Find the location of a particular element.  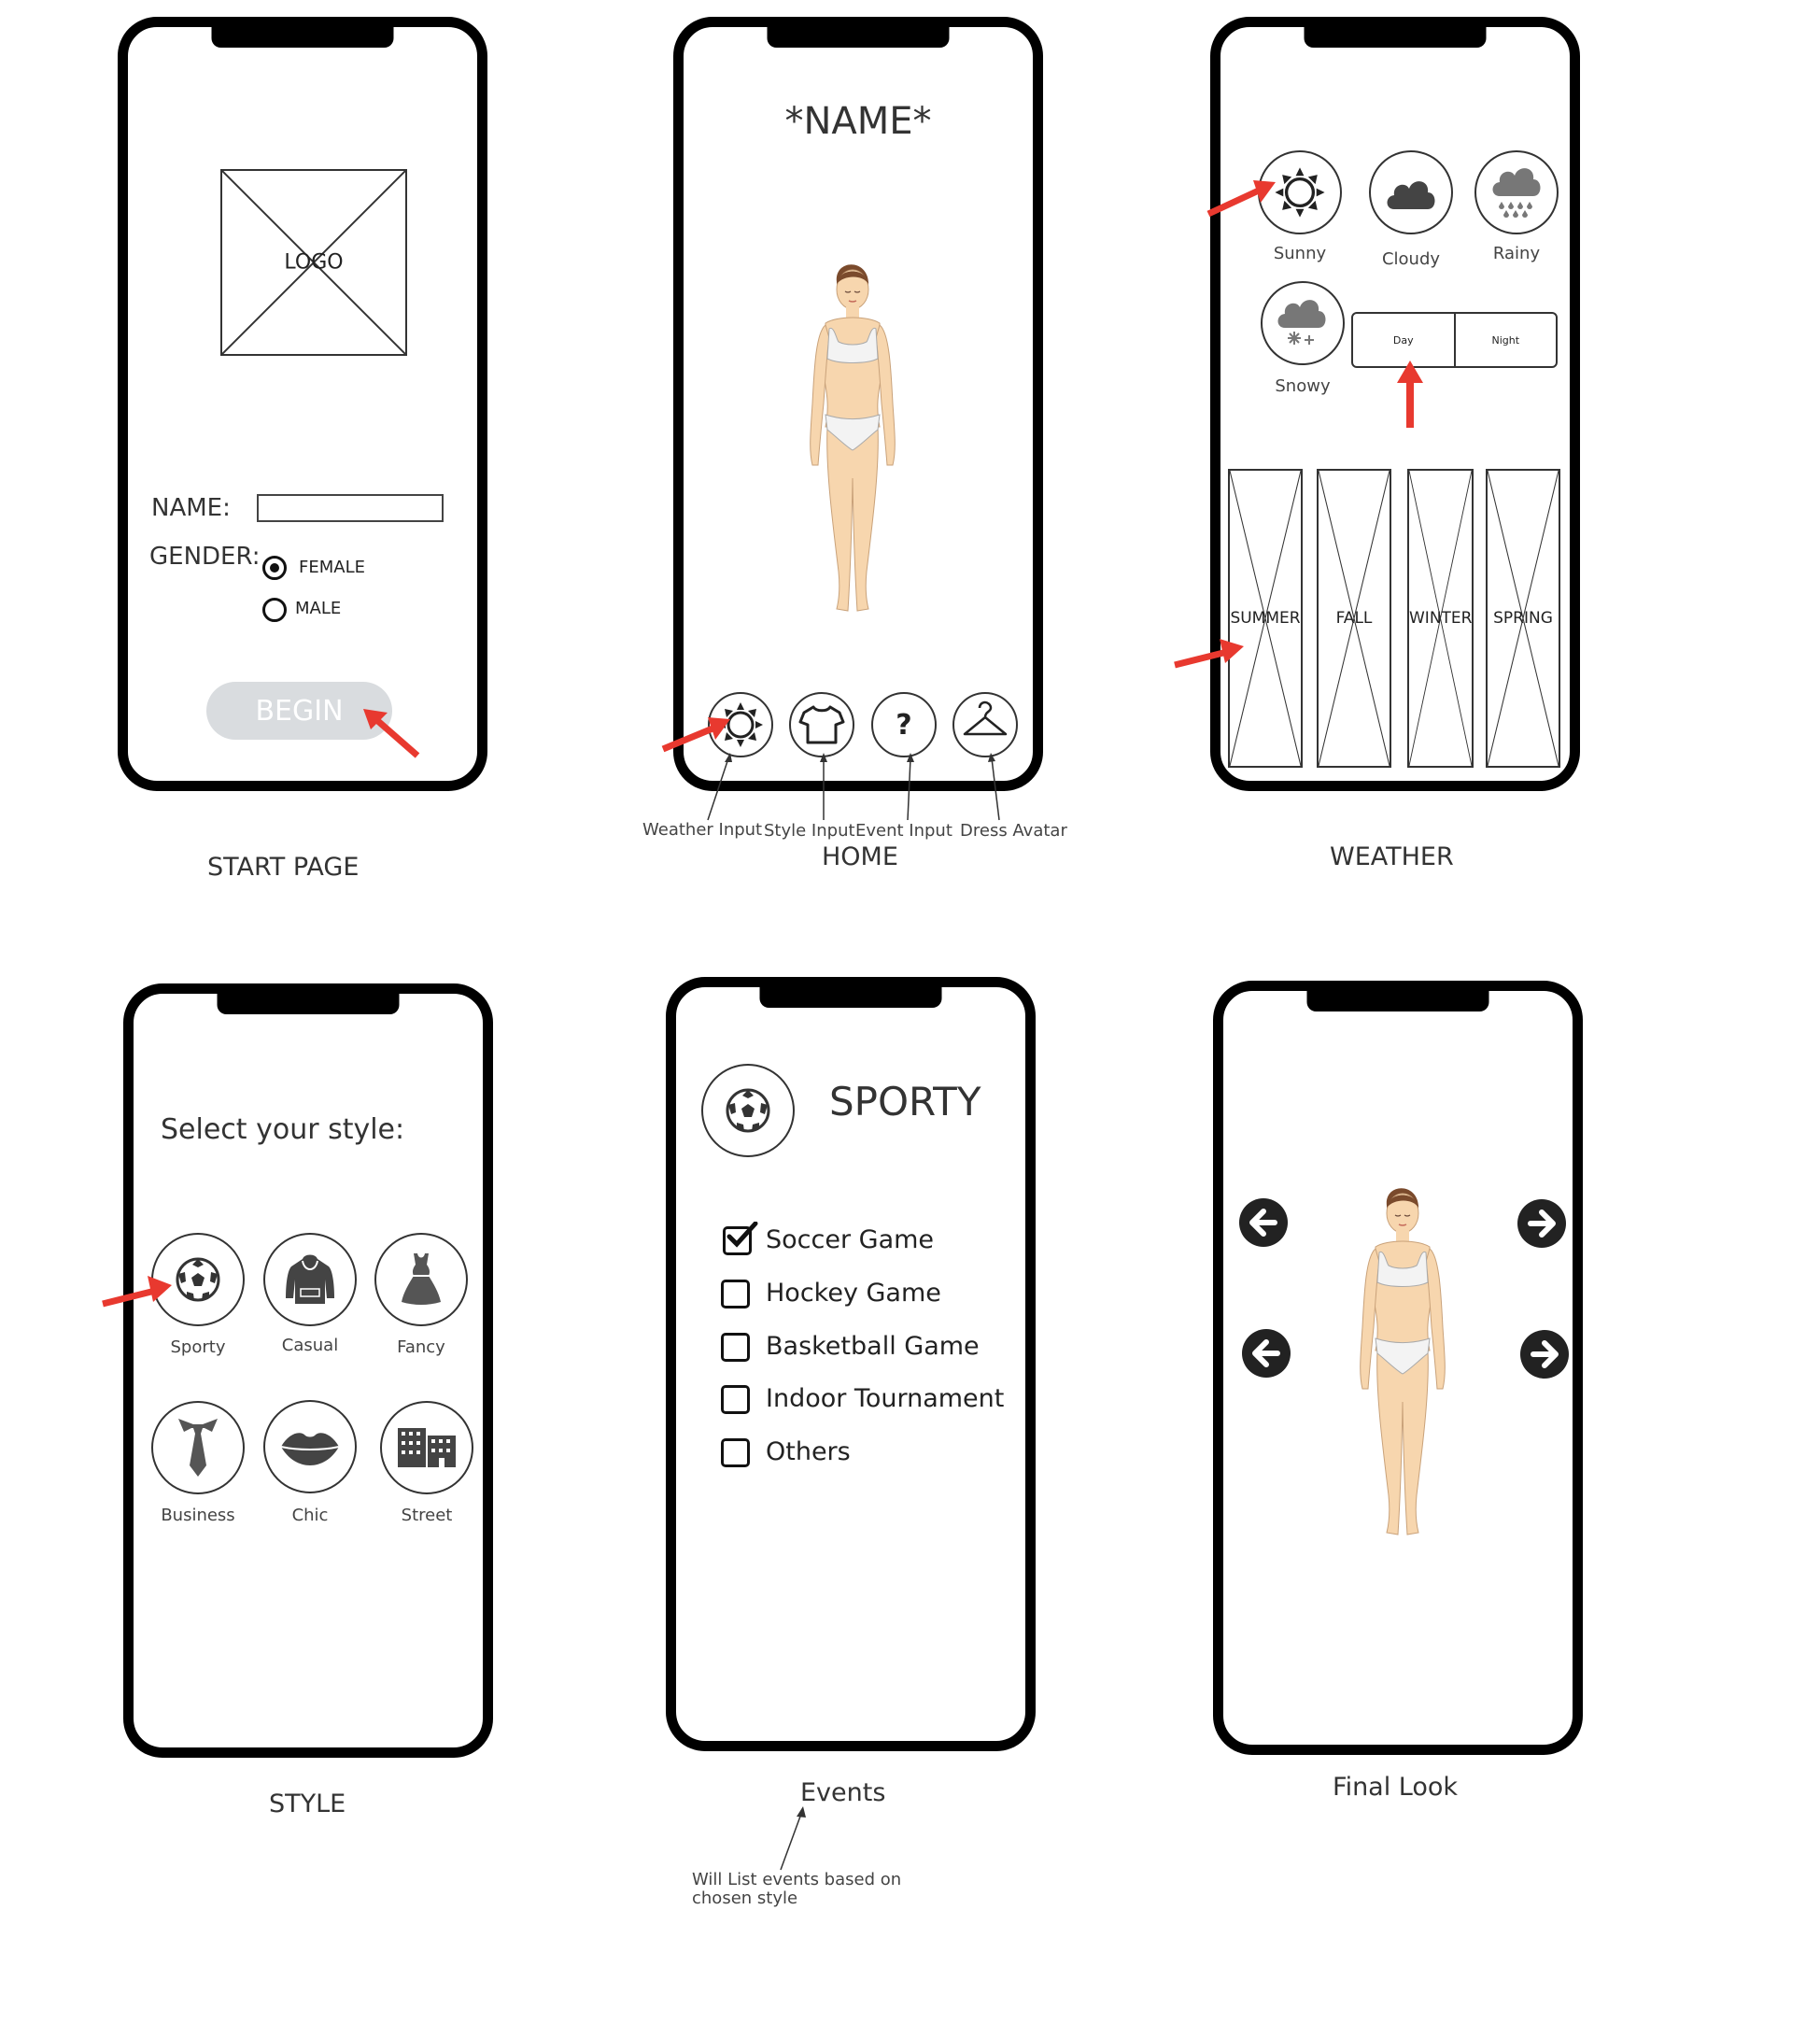

cloudy-button is located at coordinates (1411, 192).